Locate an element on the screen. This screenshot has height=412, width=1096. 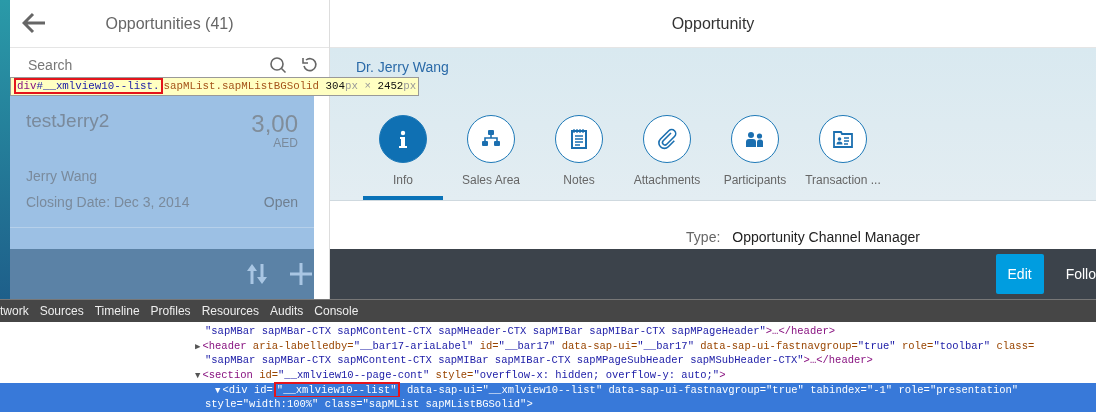
devtools-tab: Console is located at coordinates (336, 311).